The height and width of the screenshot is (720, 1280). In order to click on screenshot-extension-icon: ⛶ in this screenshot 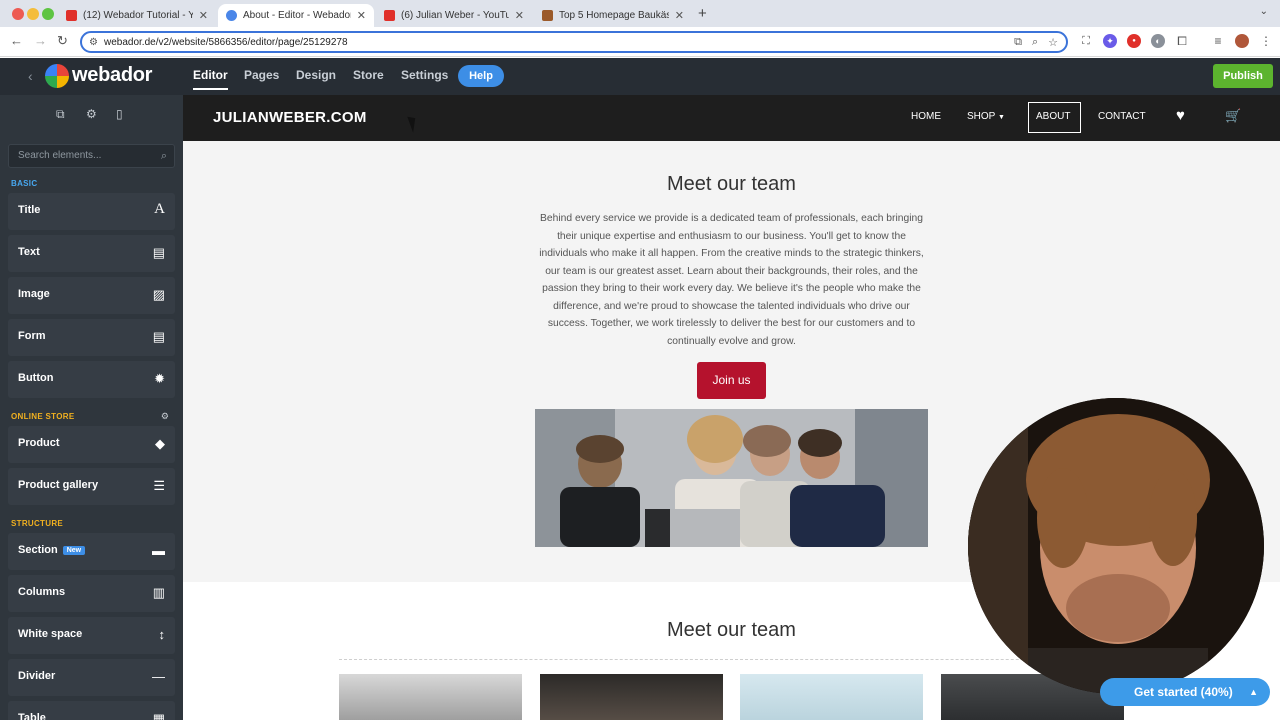, I will do `click(1086, 41)`.